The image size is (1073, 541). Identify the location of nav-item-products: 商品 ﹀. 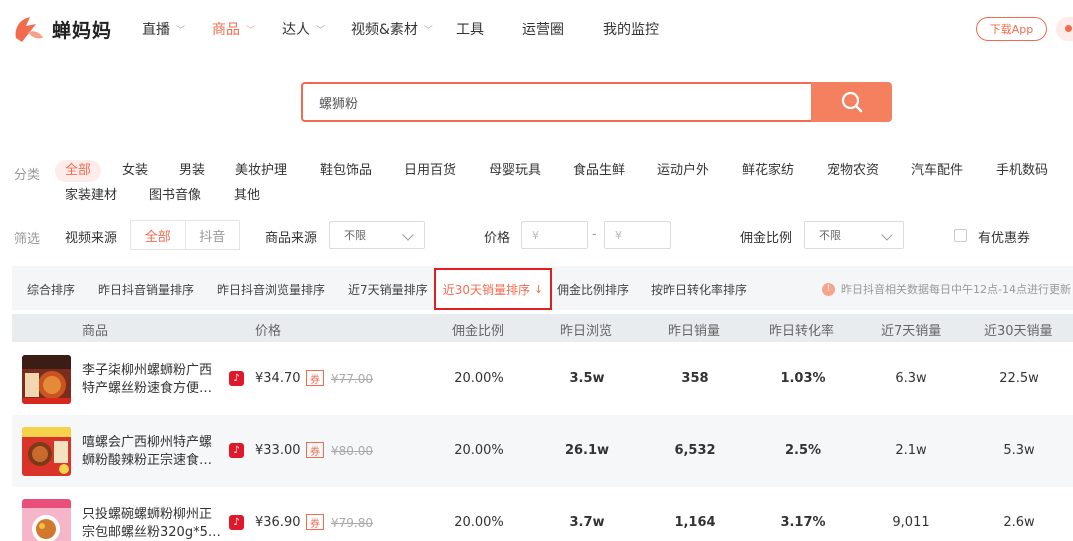
(247, 29).